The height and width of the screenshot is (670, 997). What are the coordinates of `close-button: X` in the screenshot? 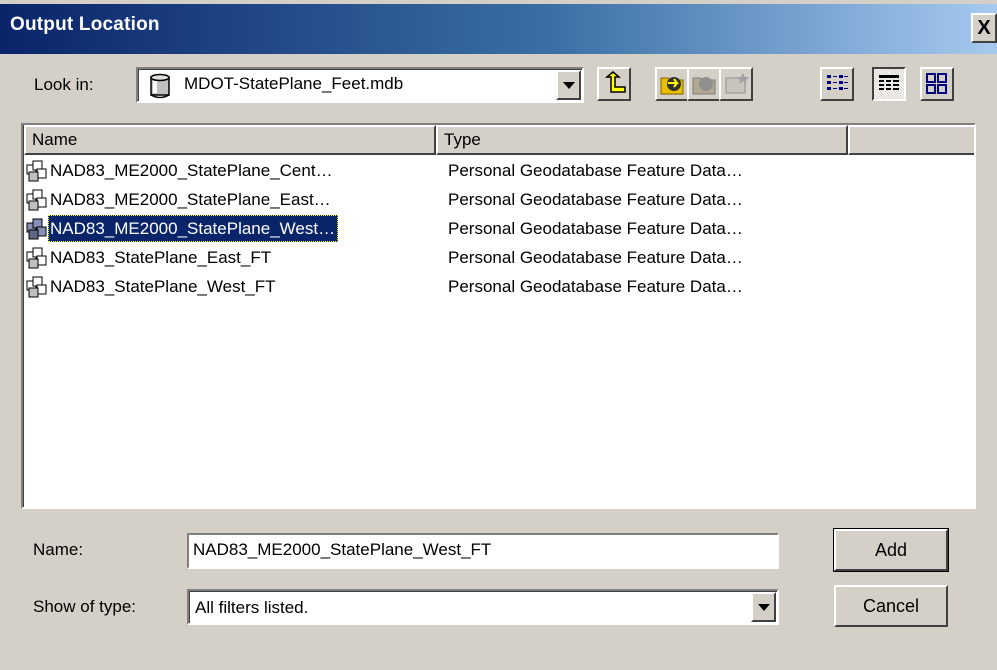 It's located at (984, 28).